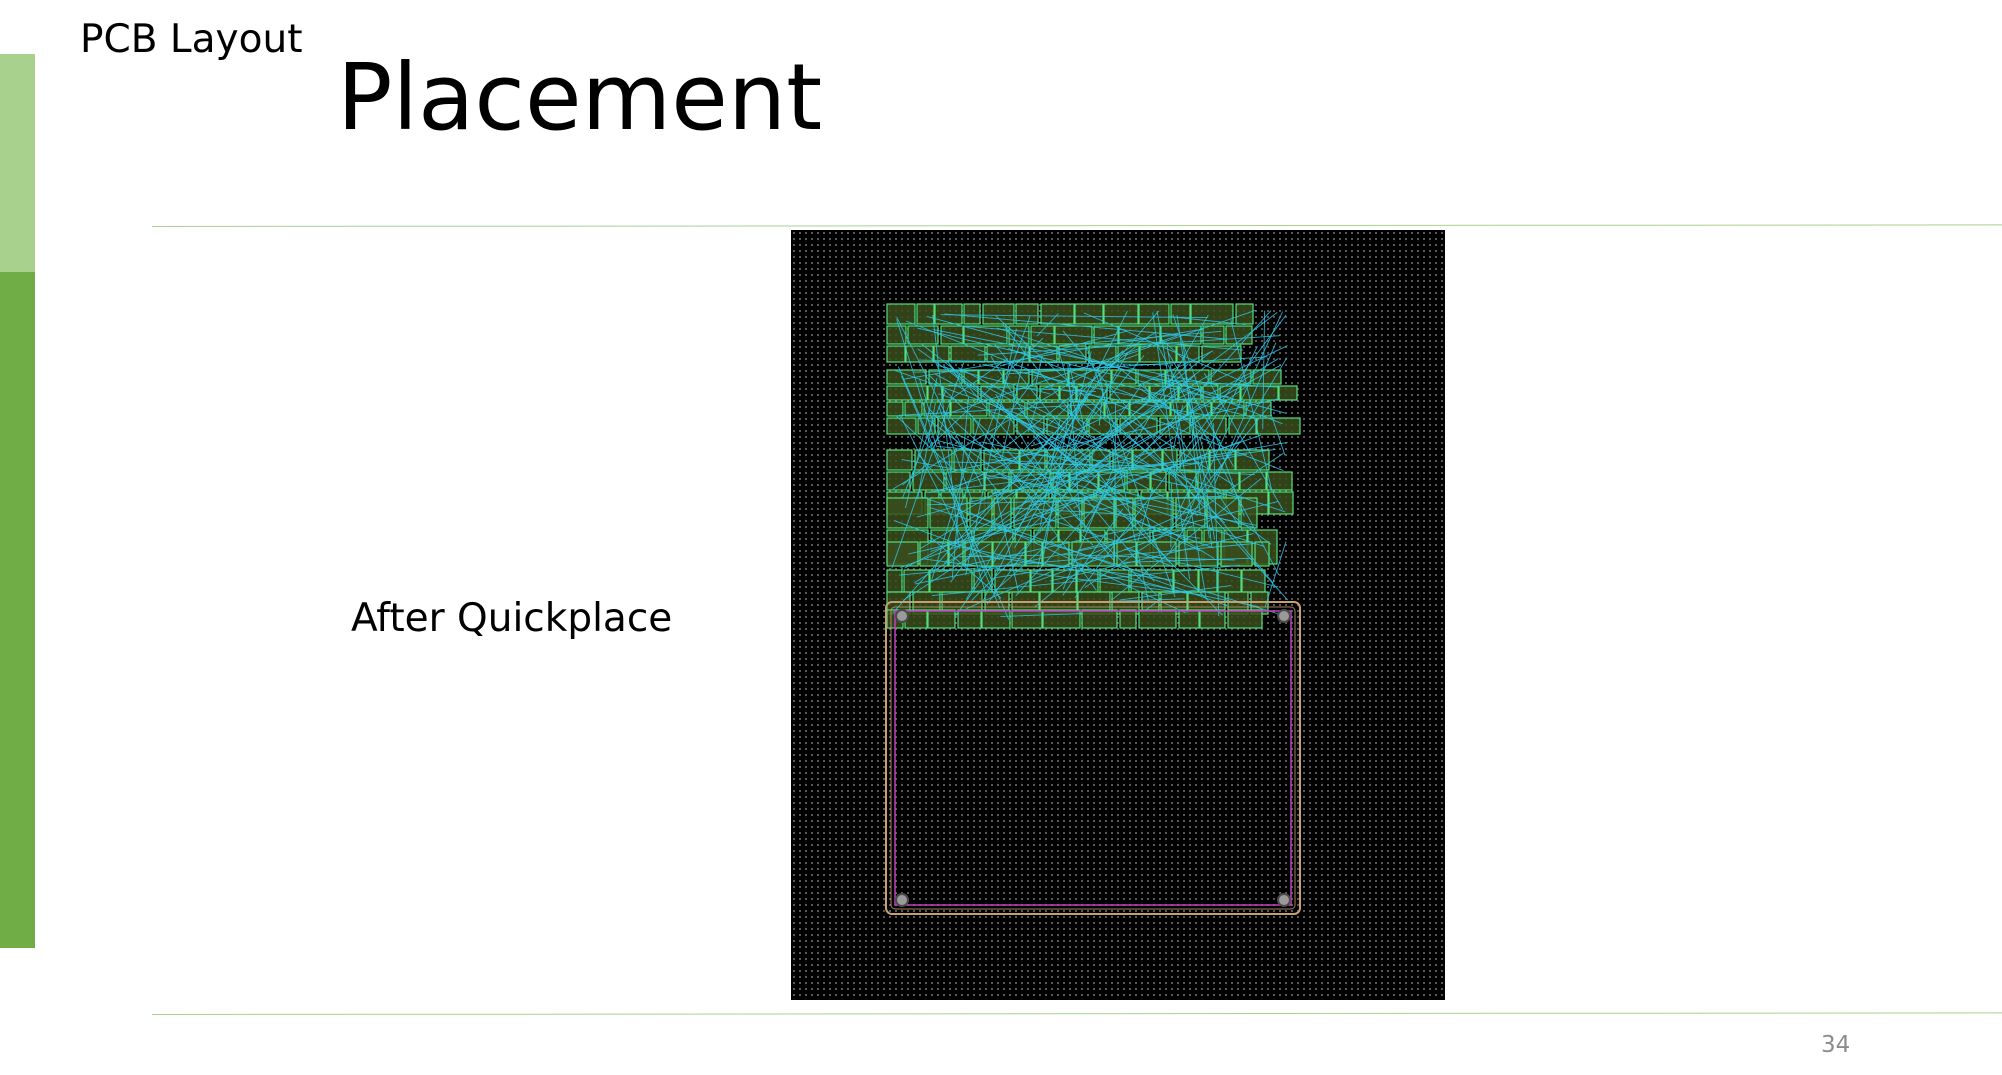  I want to click on accent-bar-light, so click(17, 163).